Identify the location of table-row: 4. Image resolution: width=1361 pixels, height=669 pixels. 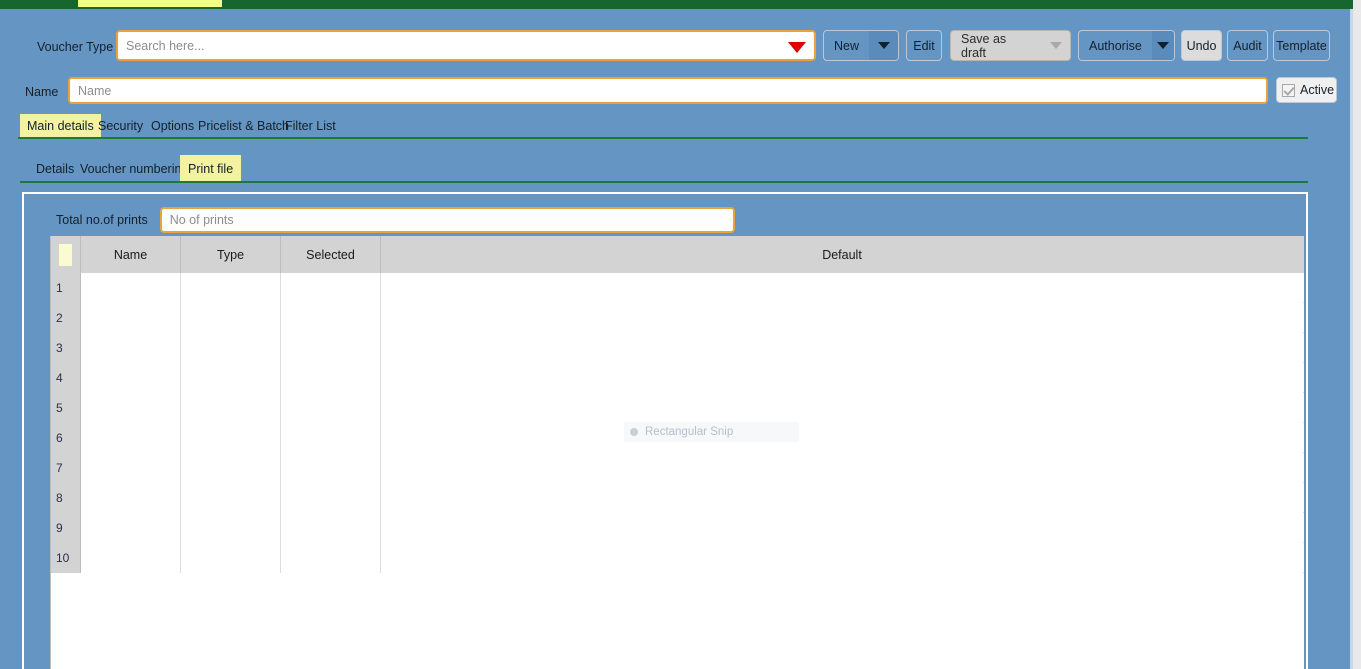
(677, 378).